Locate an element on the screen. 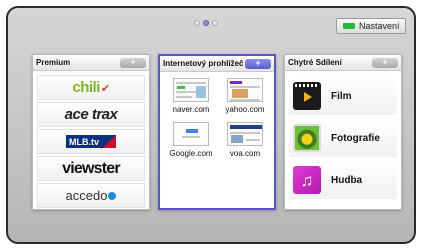 The width and height of the screenshot is (422, 250). bookmark-voa: voa.com is located at coordinates (245, 140).